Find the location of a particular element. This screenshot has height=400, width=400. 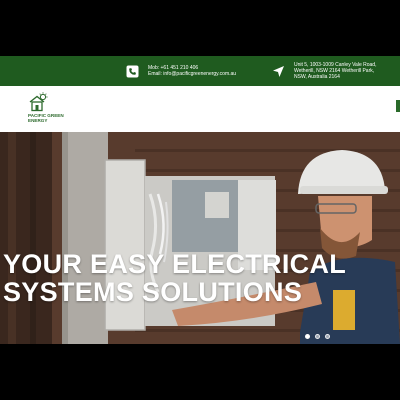

house-sun-logo-icon is located at coordinates (38, 102).